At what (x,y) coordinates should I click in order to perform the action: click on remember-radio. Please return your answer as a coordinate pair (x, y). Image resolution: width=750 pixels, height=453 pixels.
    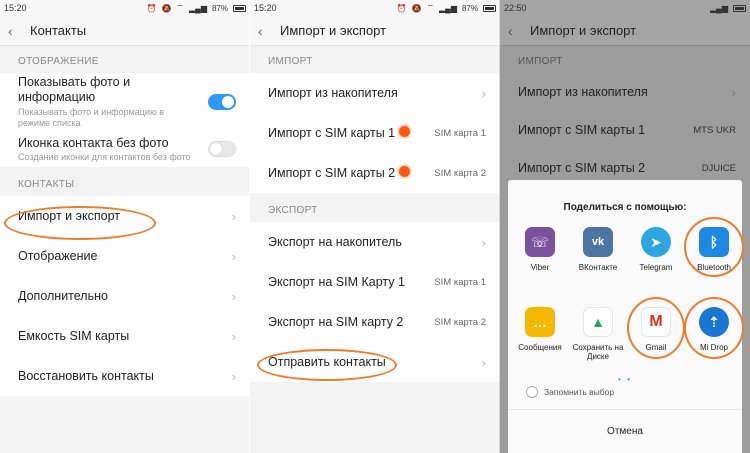
    Looking at the image, I should click on (532, 392).